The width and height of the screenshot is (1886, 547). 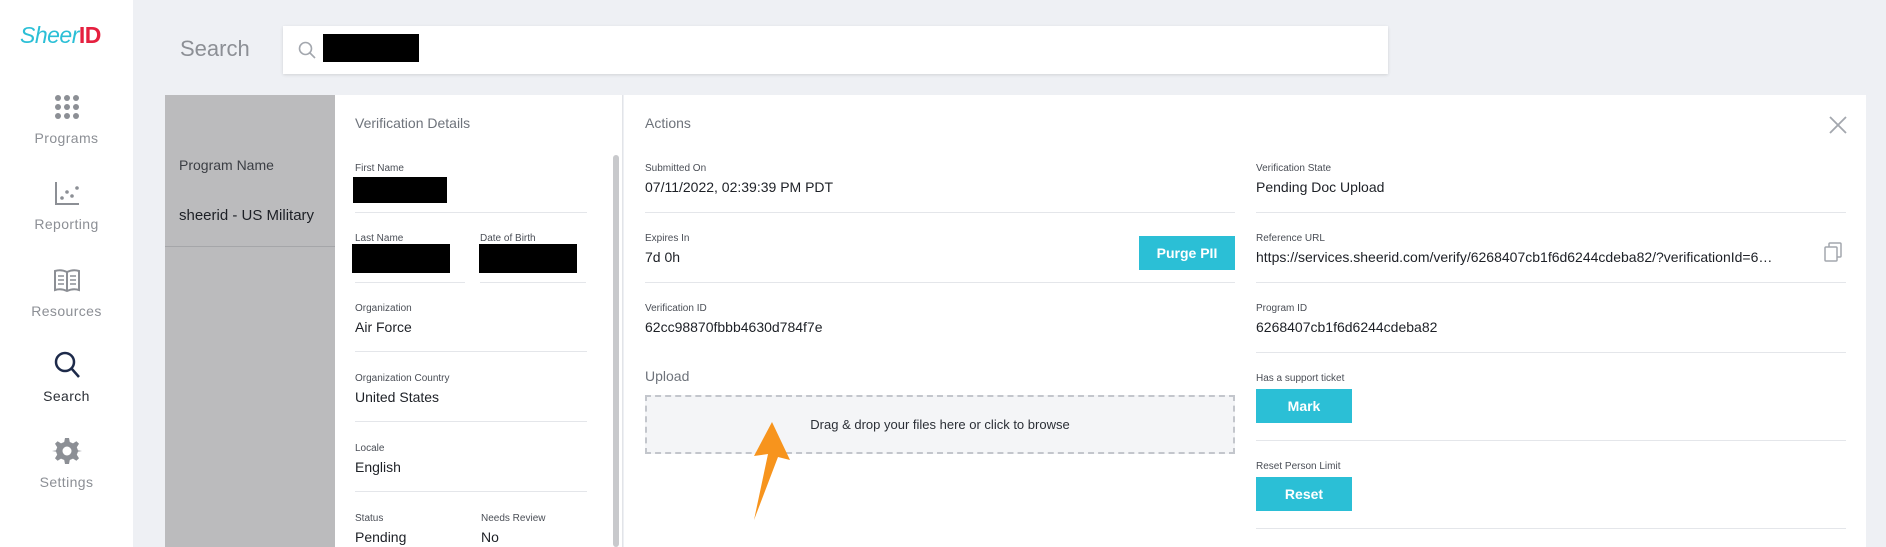 What do you see at coordinates (739, 187) in the screenshot?
I see `submitted-on-value: 07/11/2022, 02:39:39 PM PDT` at bounding box center [739, 187].